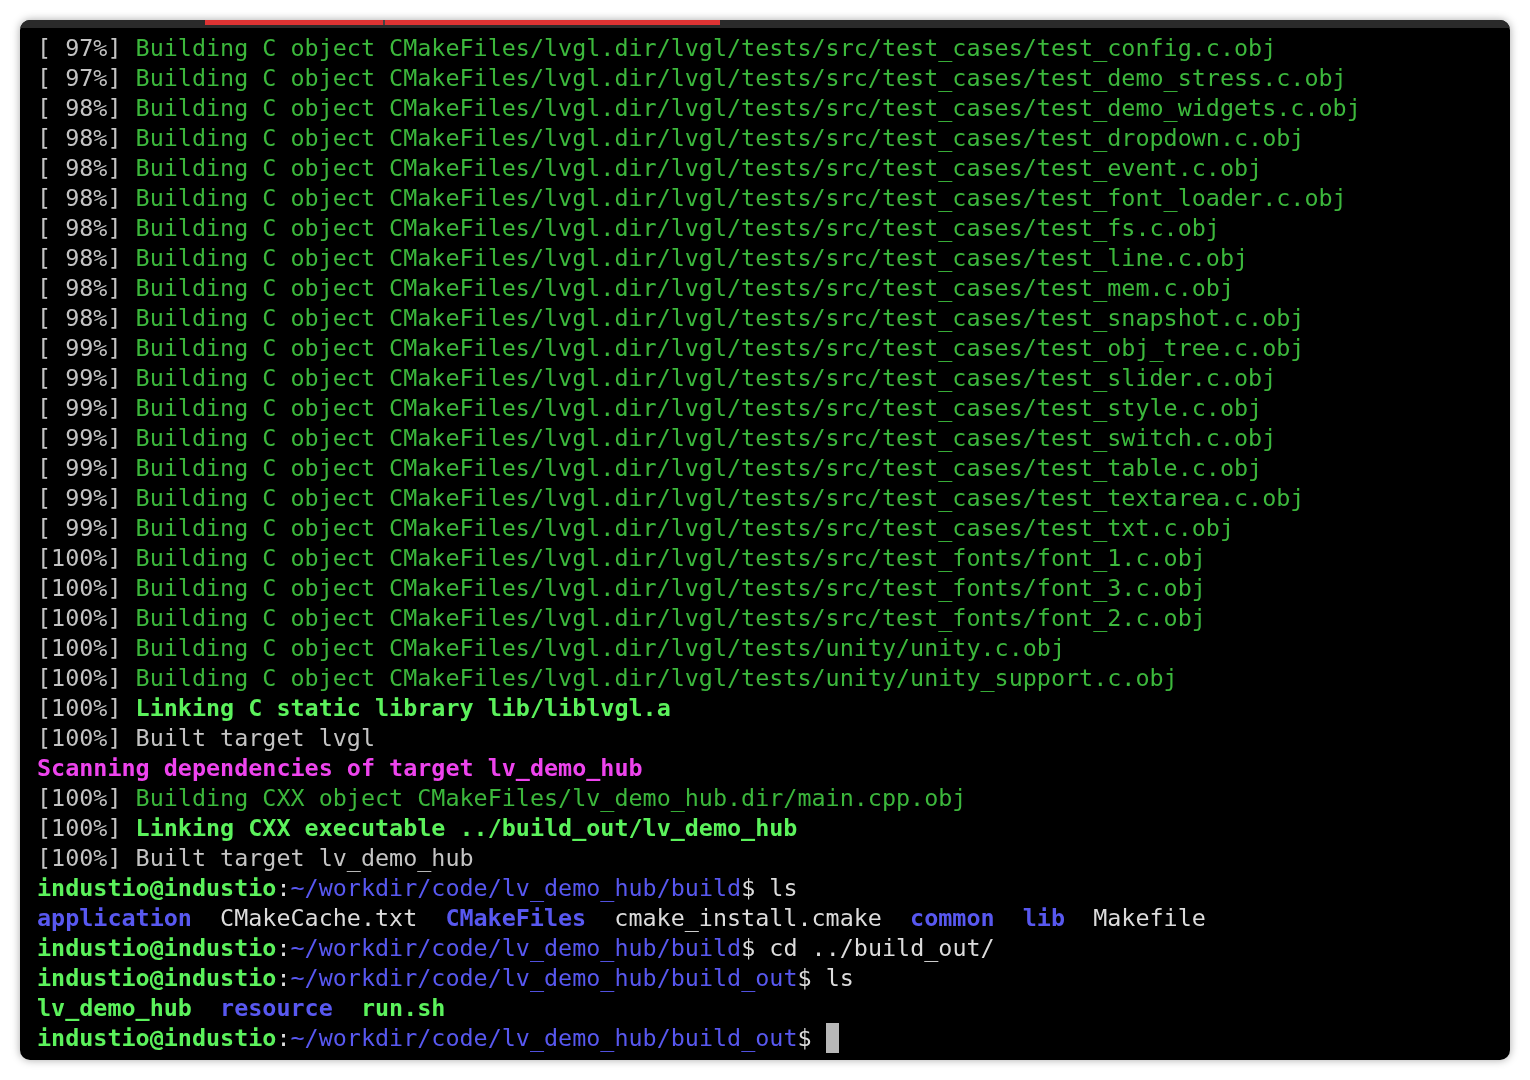 The width and height of the screenshot is (1530, 1080). What do you see at coordinates (699, 408) in the screenshot?
I see `log-text: Building C object CMakeFiles/lvgl.dir/lvgl/tests/src/test_cases/test_style.c.obj` at bounding box center [699, 408].